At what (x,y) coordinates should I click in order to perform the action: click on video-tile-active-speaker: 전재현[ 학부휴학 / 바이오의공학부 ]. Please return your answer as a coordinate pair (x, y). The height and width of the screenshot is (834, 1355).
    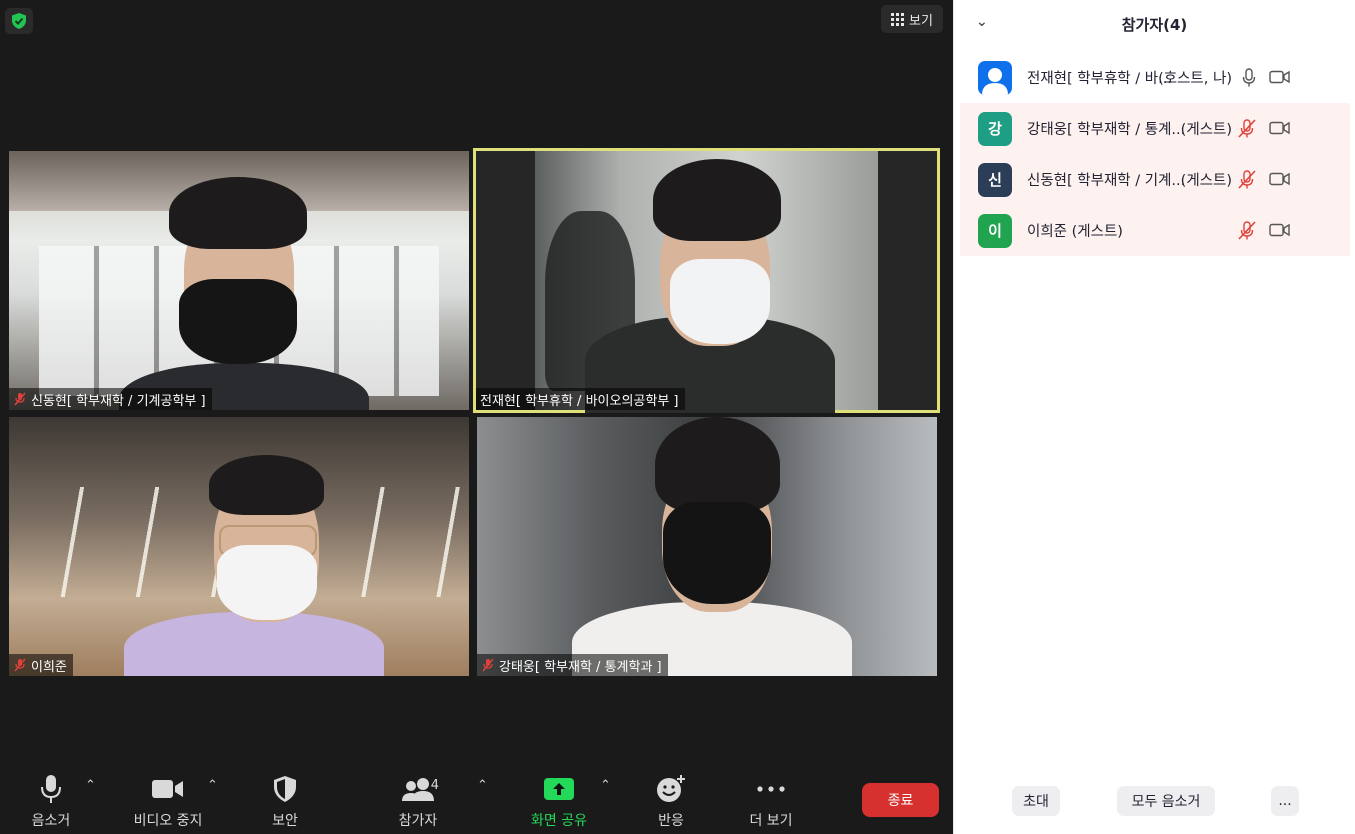
    Looking at the image, I should click on (706, 280).